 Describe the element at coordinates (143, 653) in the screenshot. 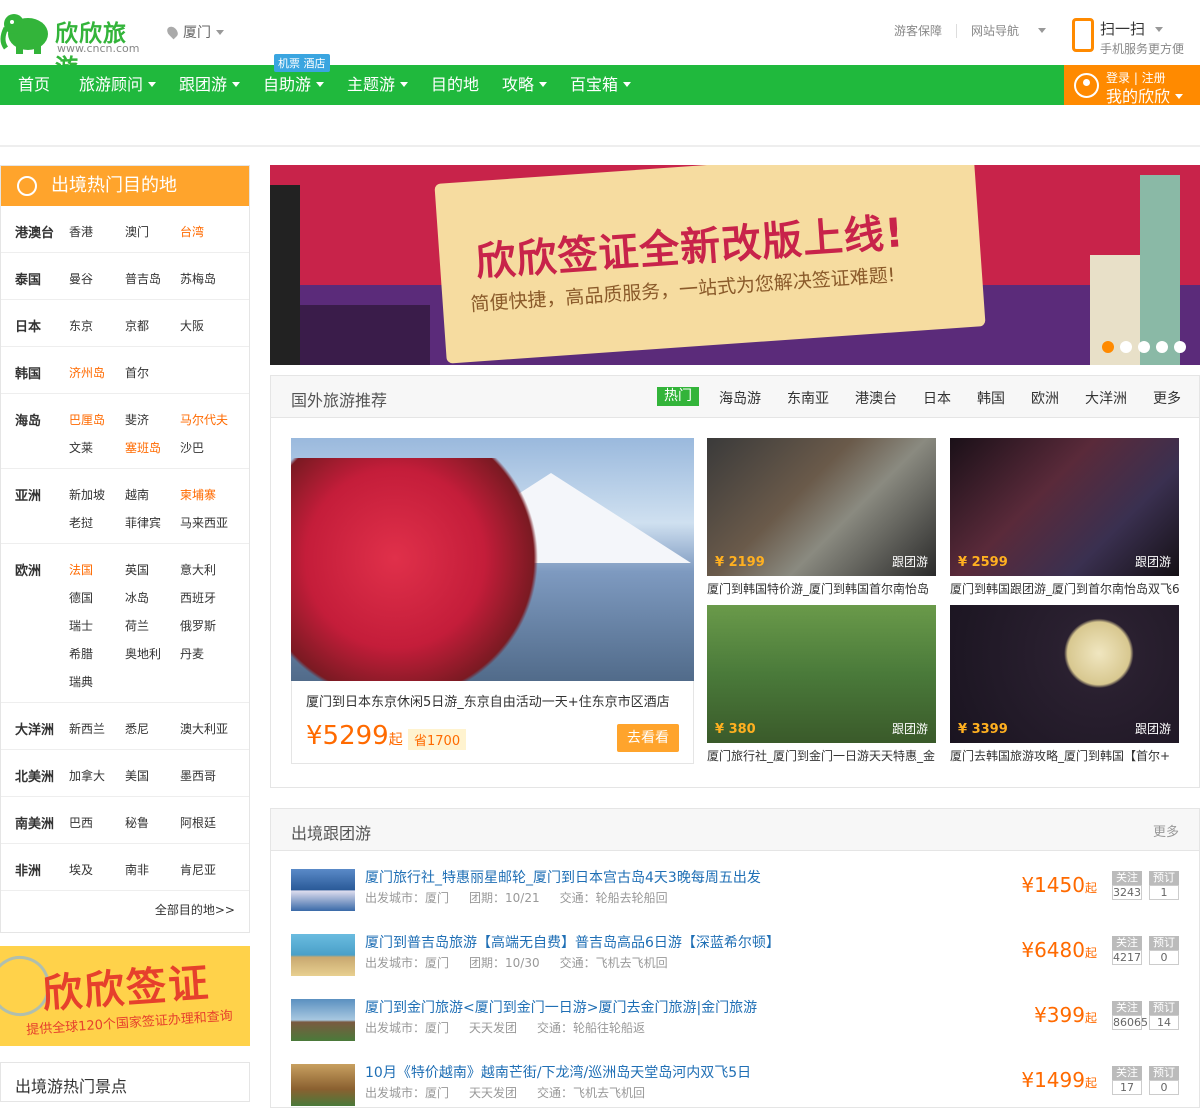

I see `destination-link: 奥地利` at that location.